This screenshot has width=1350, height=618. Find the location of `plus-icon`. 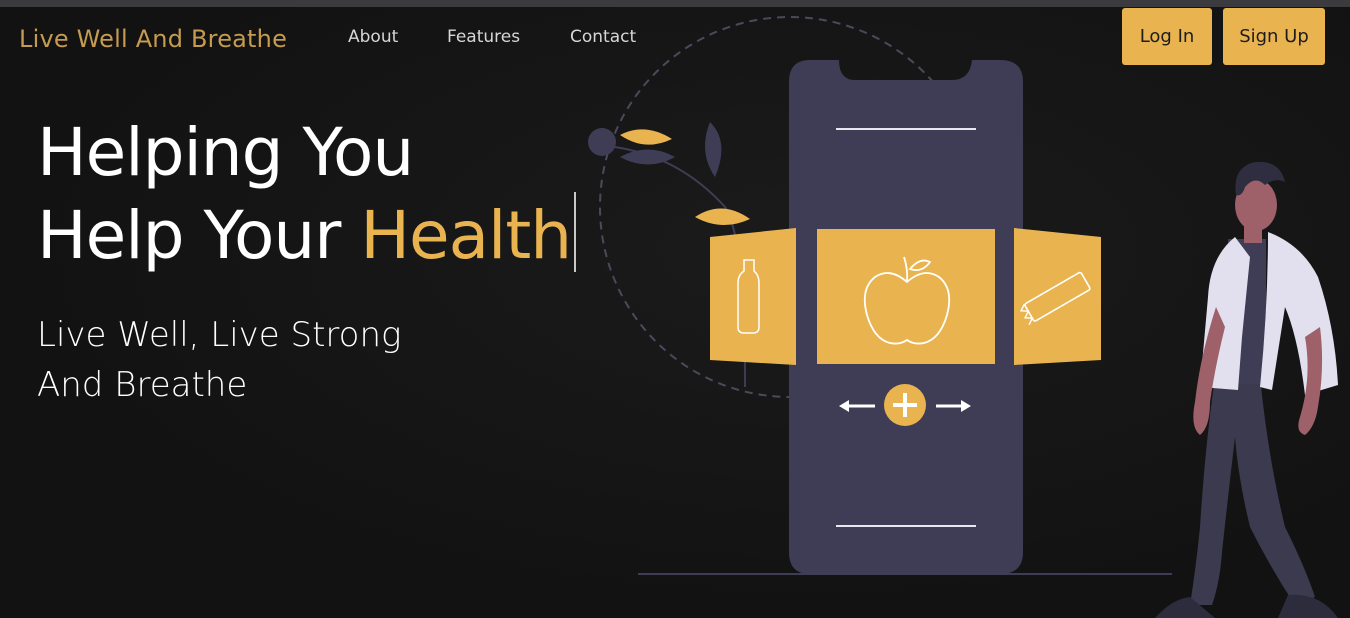

plus-icon is located at coordinates (905, 405).